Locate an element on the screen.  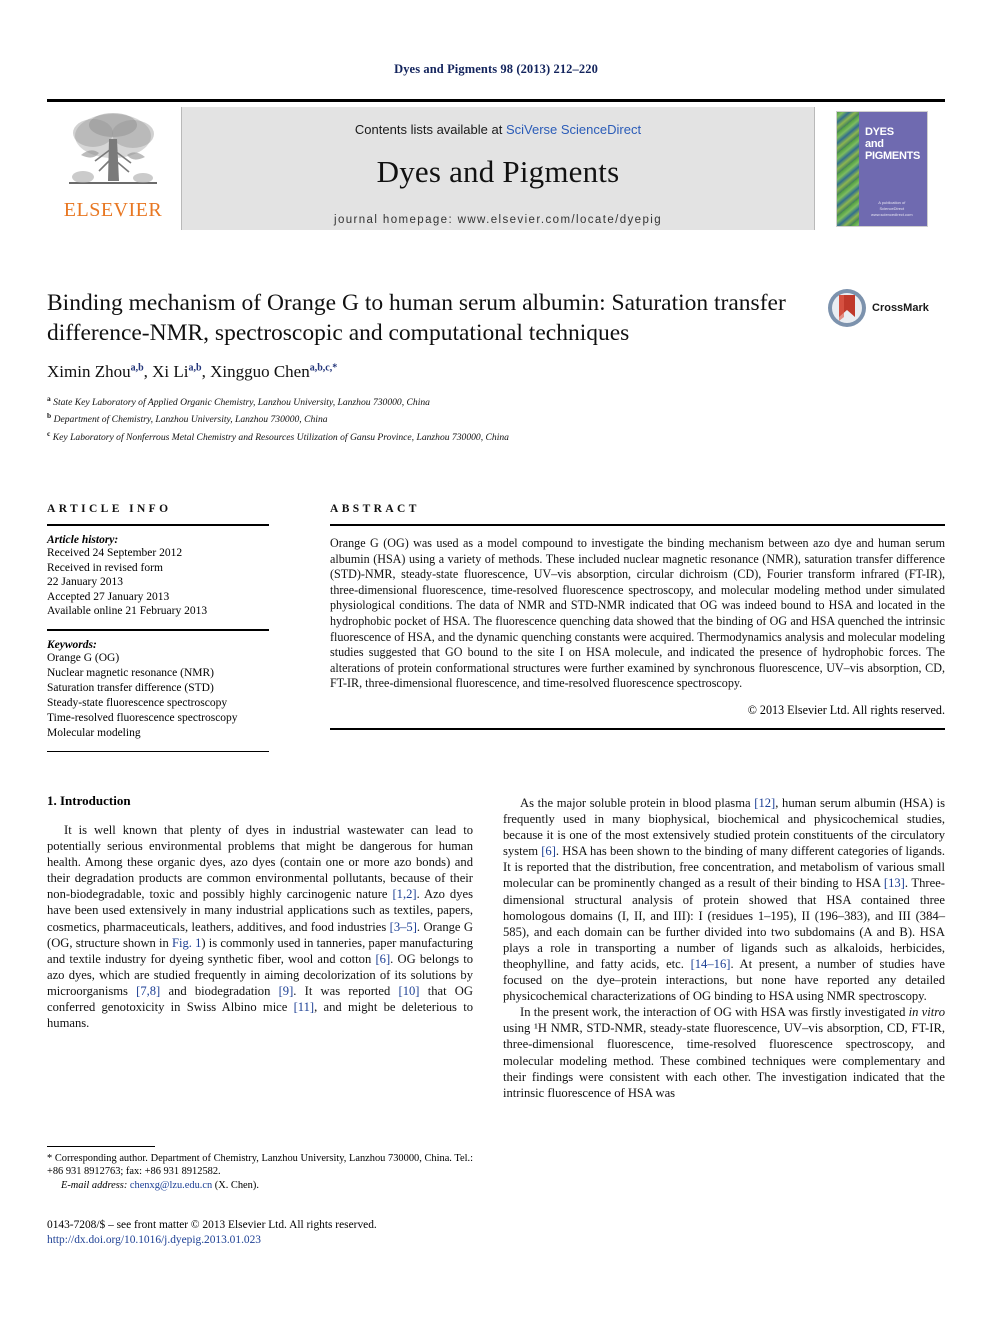
keyword-item: Orange G (OG) is located at coordinates (83, 657).